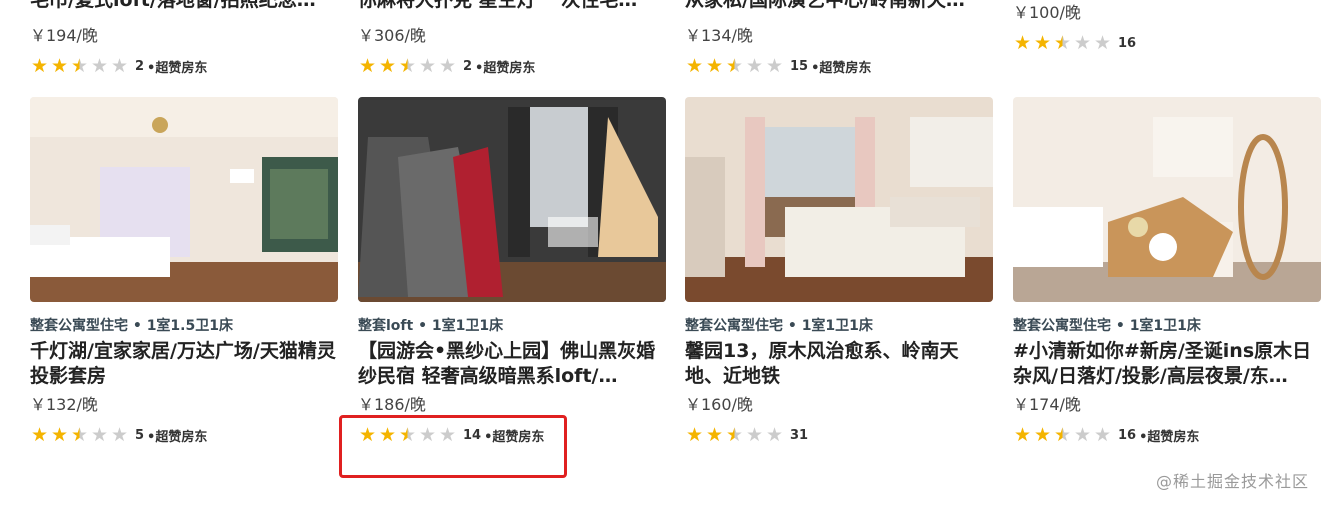 This screenshot has width=1325, height=505. Describe the element at coordinates (64, 404) in the screenshot. I see `listing-price: ￥132/晚` at that location.